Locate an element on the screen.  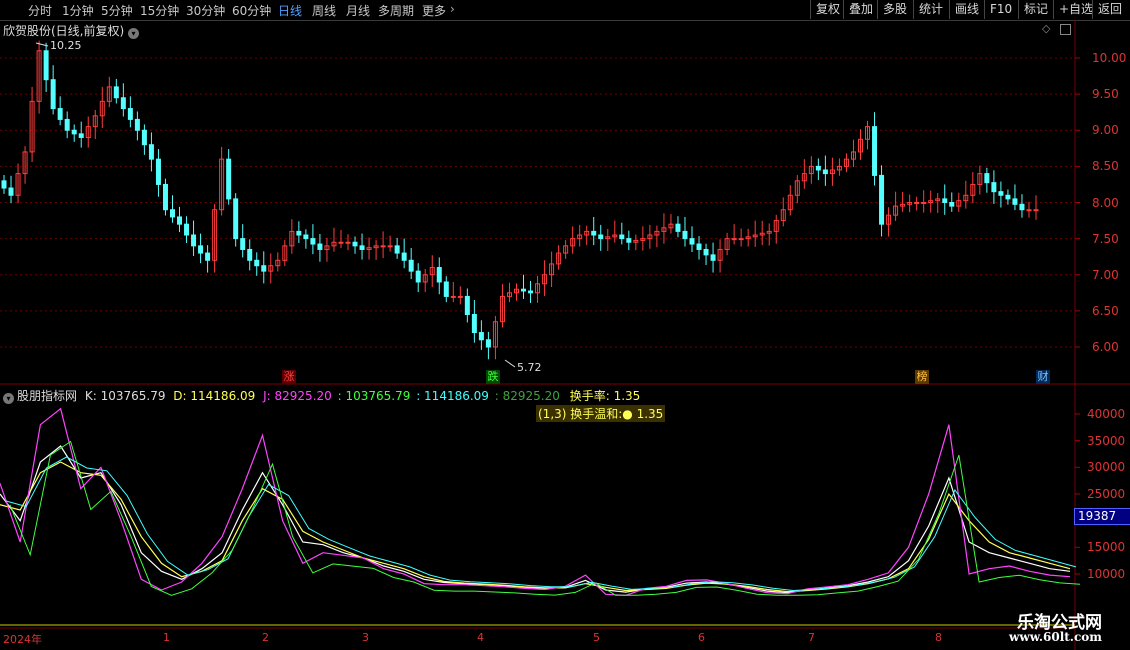
price-axis-label: 9.50 is located at coordinates (1105, 94).